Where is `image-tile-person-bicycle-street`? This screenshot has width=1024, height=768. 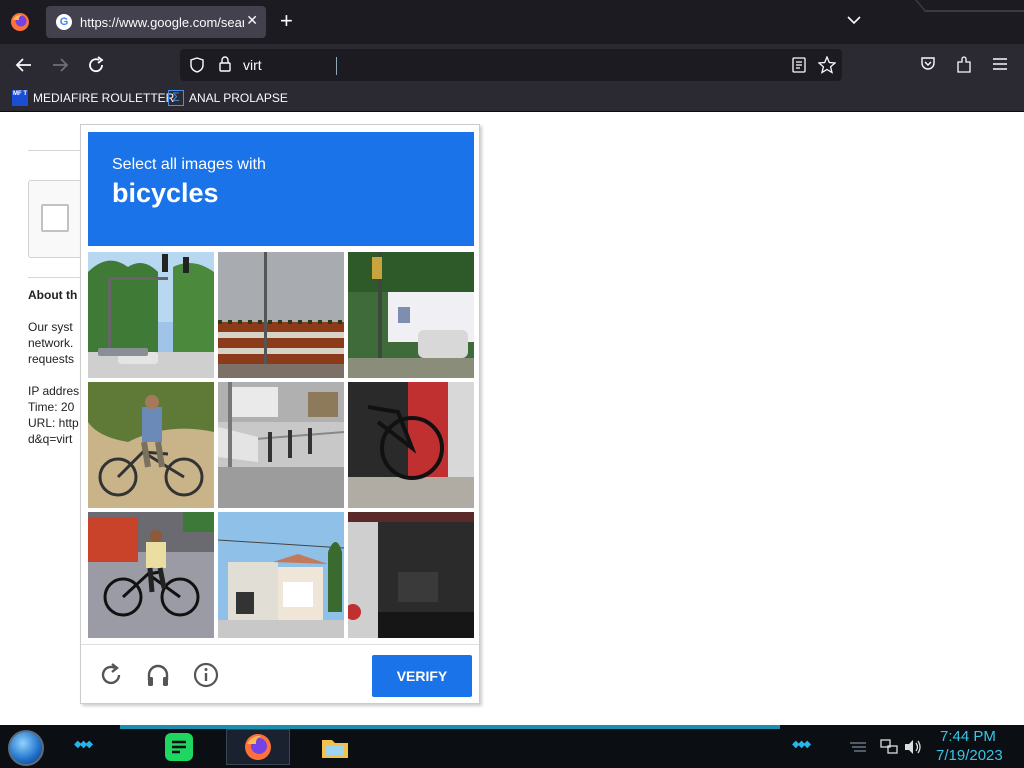
image-tile-person-bicycle-street is located at coordinates (151, 575).